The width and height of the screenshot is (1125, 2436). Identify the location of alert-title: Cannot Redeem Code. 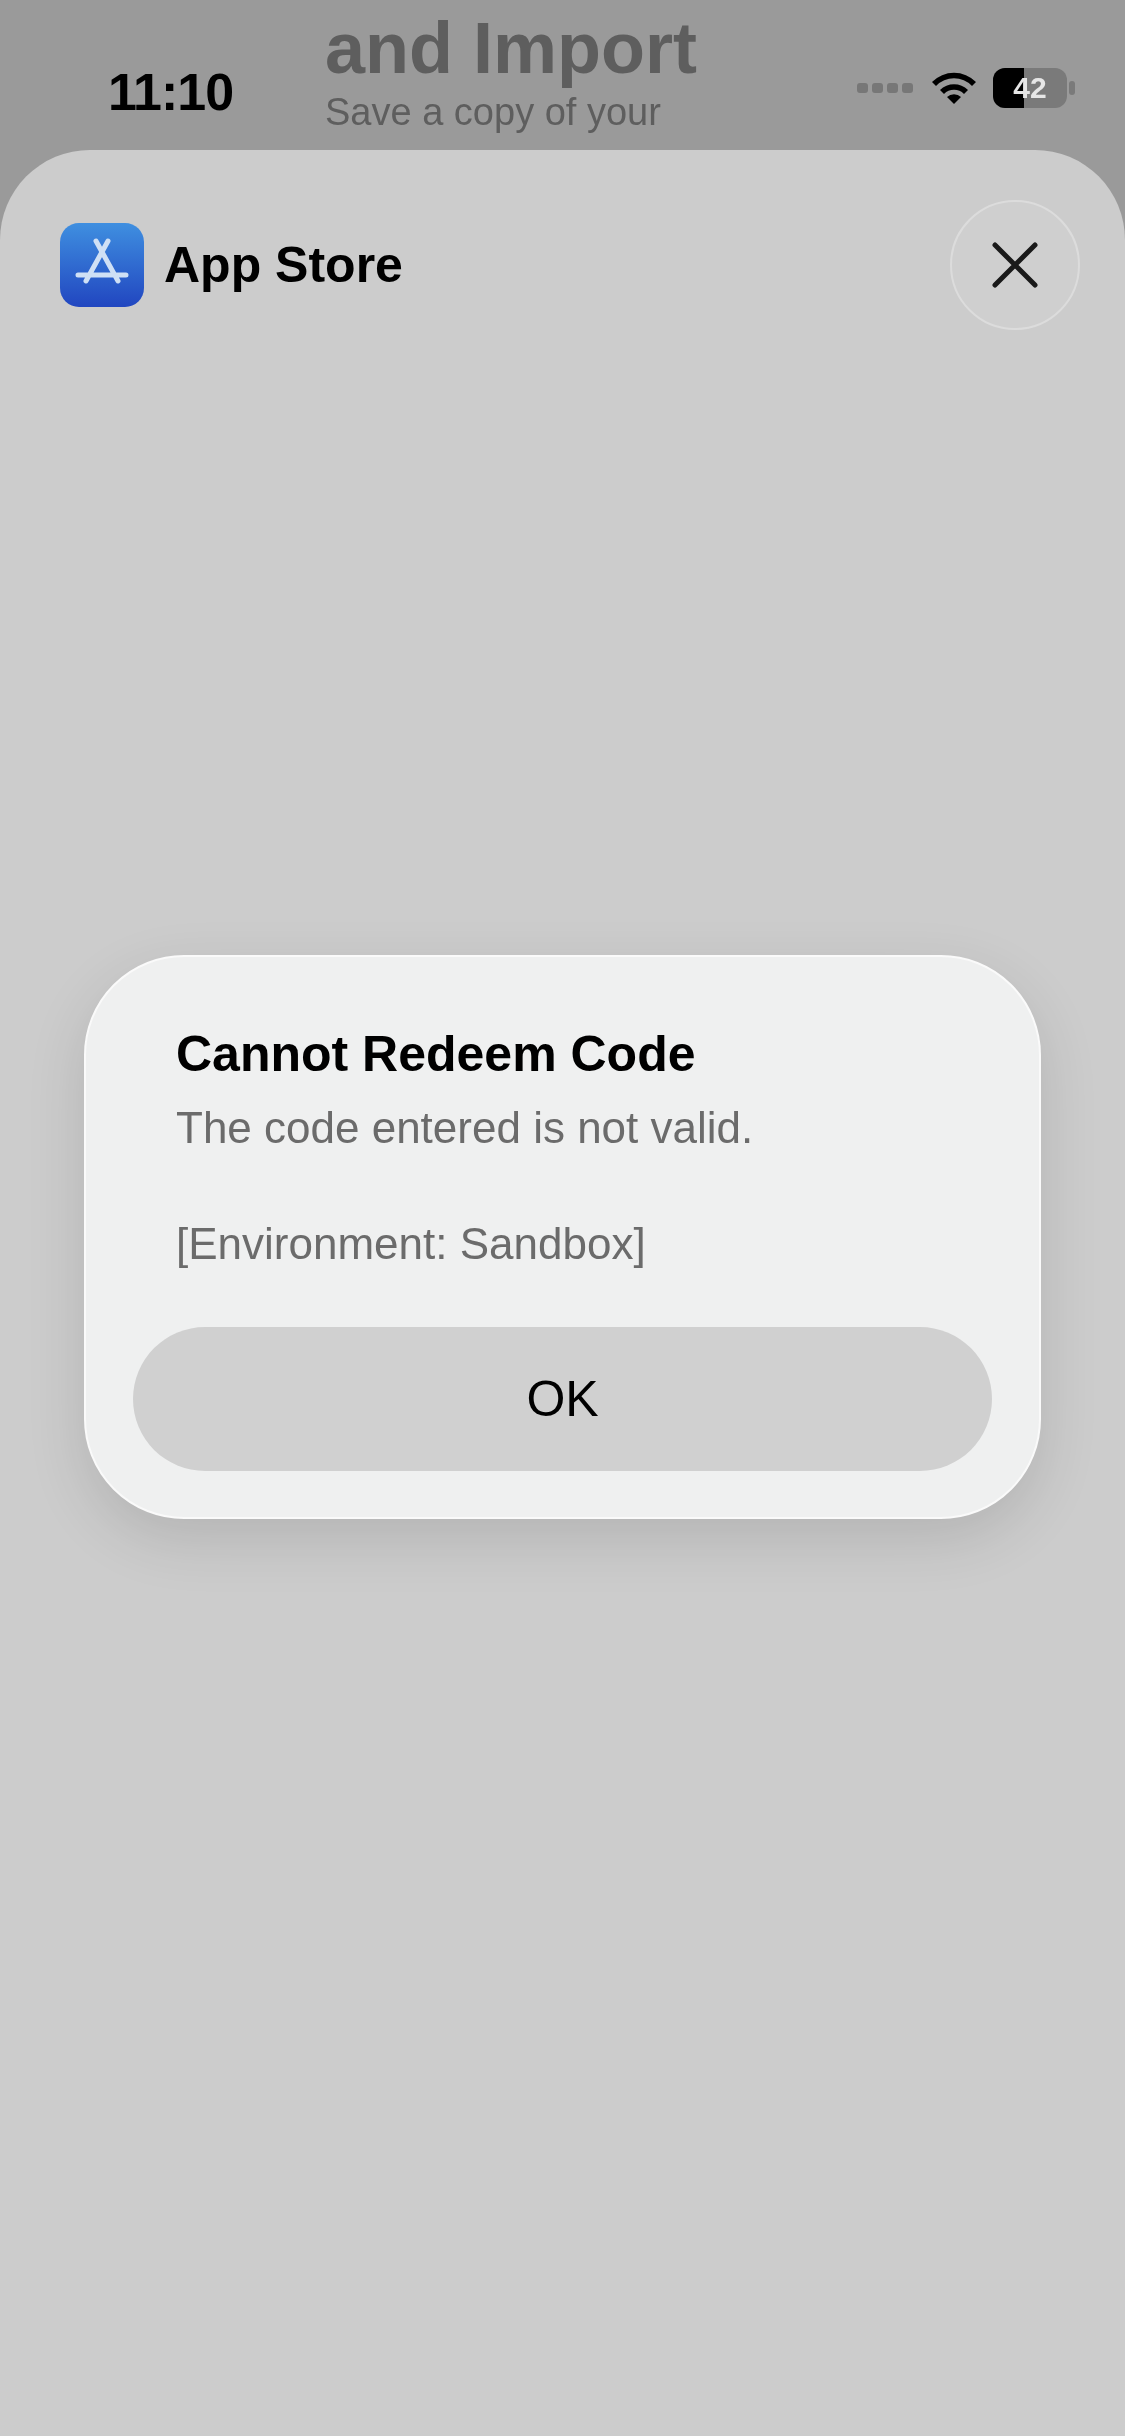
(436, 1054).